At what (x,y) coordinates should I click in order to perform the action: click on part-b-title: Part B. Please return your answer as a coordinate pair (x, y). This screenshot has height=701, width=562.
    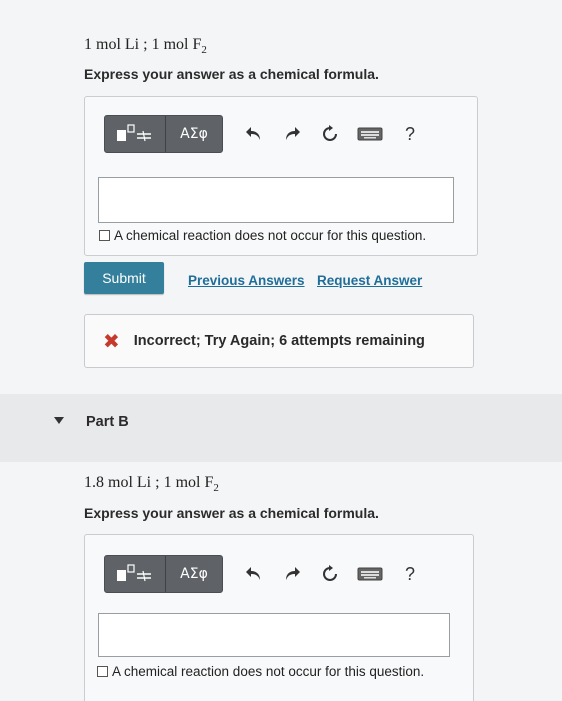
    Looking at the image, I should click on (107, 422).